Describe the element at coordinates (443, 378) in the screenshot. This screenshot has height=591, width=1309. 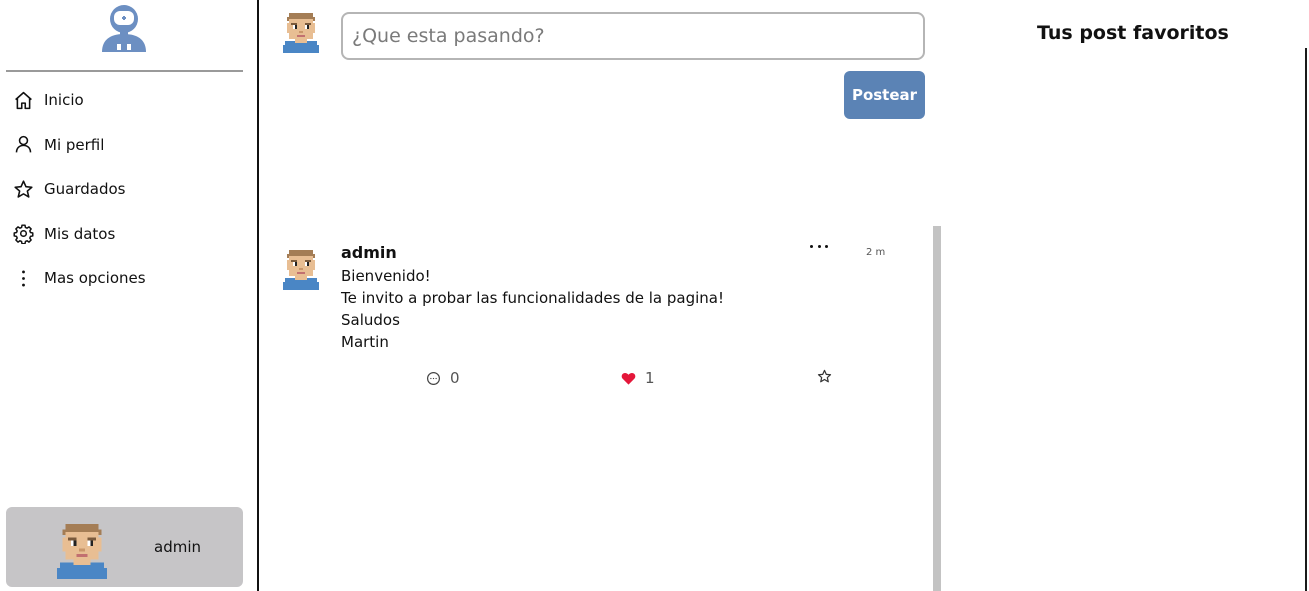
I see `comment-button: 0` at that location.